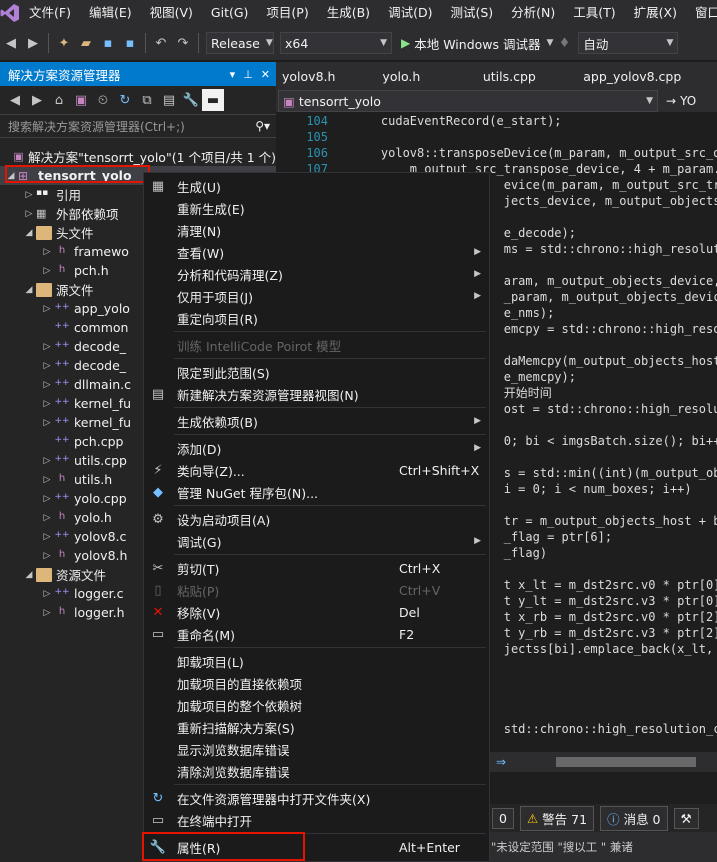 This screenshot has width=717, height=862. I want to click on properties-wrench-icon: 🔧, so click(191, 100).